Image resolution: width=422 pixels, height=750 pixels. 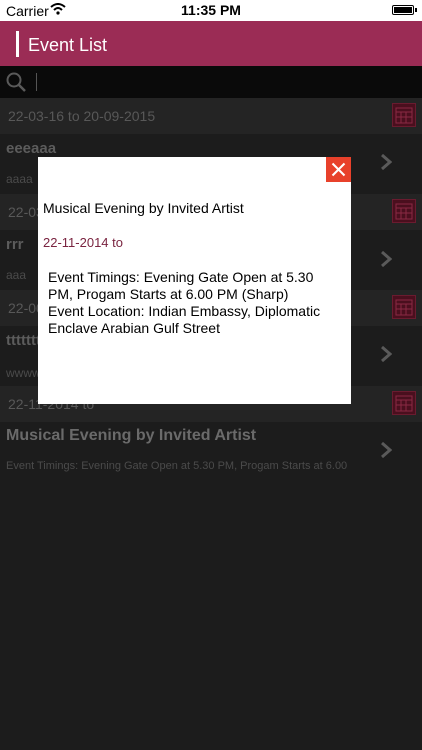 I want to click on nav-bar: Event List, so click(x=211, y=43).